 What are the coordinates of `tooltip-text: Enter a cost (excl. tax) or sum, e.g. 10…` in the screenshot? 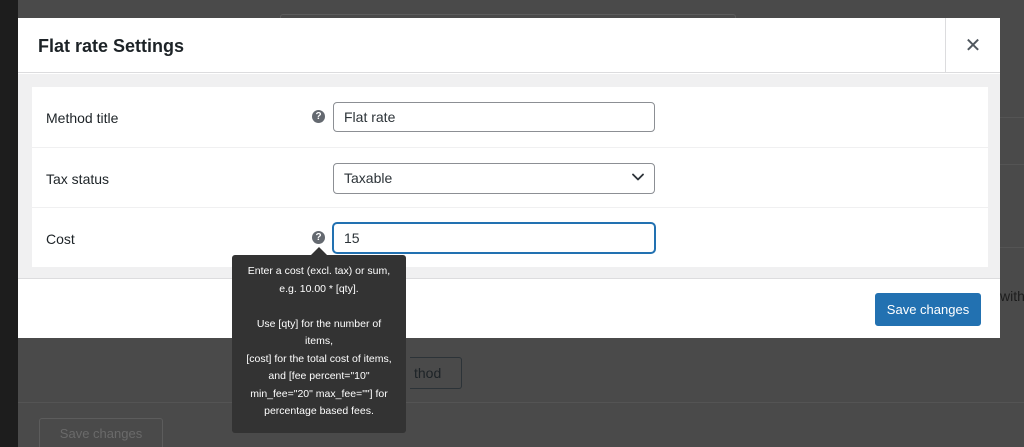 It's located at (319, 341).